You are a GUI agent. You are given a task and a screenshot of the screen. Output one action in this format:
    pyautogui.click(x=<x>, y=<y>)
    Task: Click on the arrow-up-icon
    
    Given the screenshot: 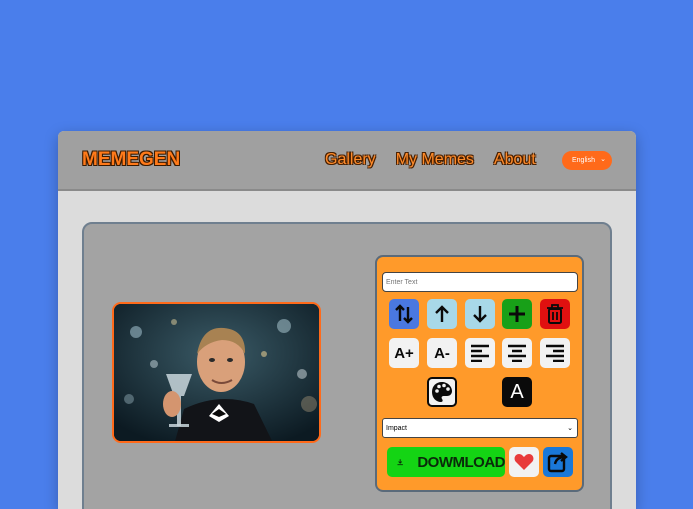 What is the action you would take?
    pyautogui.click(x=442, y=313)
    